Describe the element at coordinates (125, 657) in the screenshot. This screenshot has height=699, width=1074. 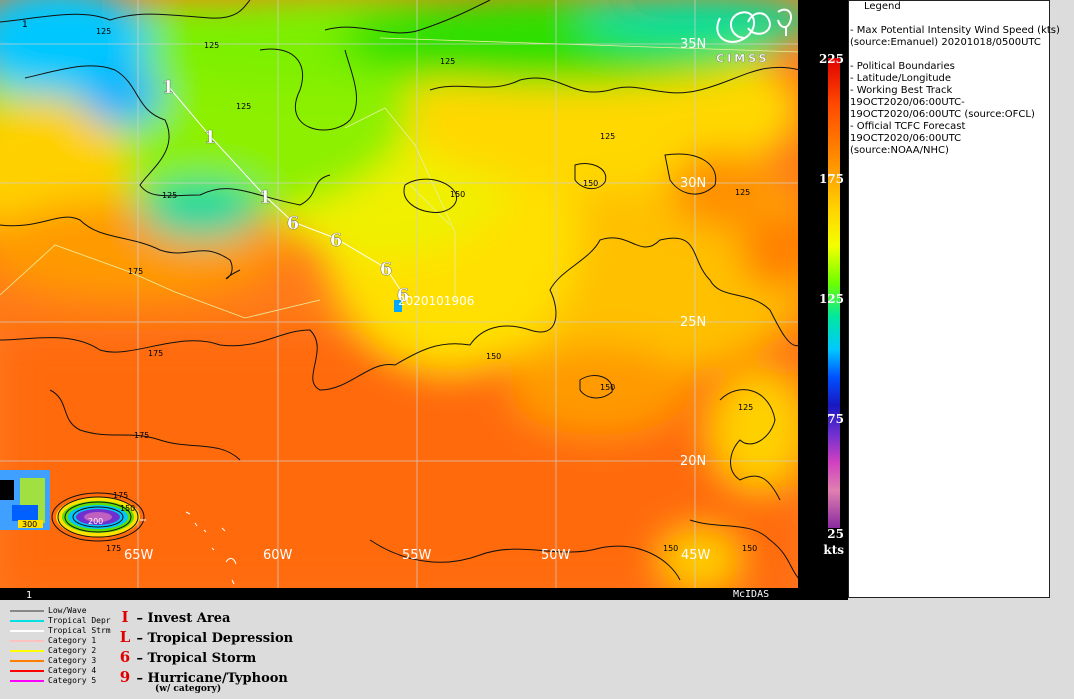
I see `tropical-storm-icon: 6` at that location.